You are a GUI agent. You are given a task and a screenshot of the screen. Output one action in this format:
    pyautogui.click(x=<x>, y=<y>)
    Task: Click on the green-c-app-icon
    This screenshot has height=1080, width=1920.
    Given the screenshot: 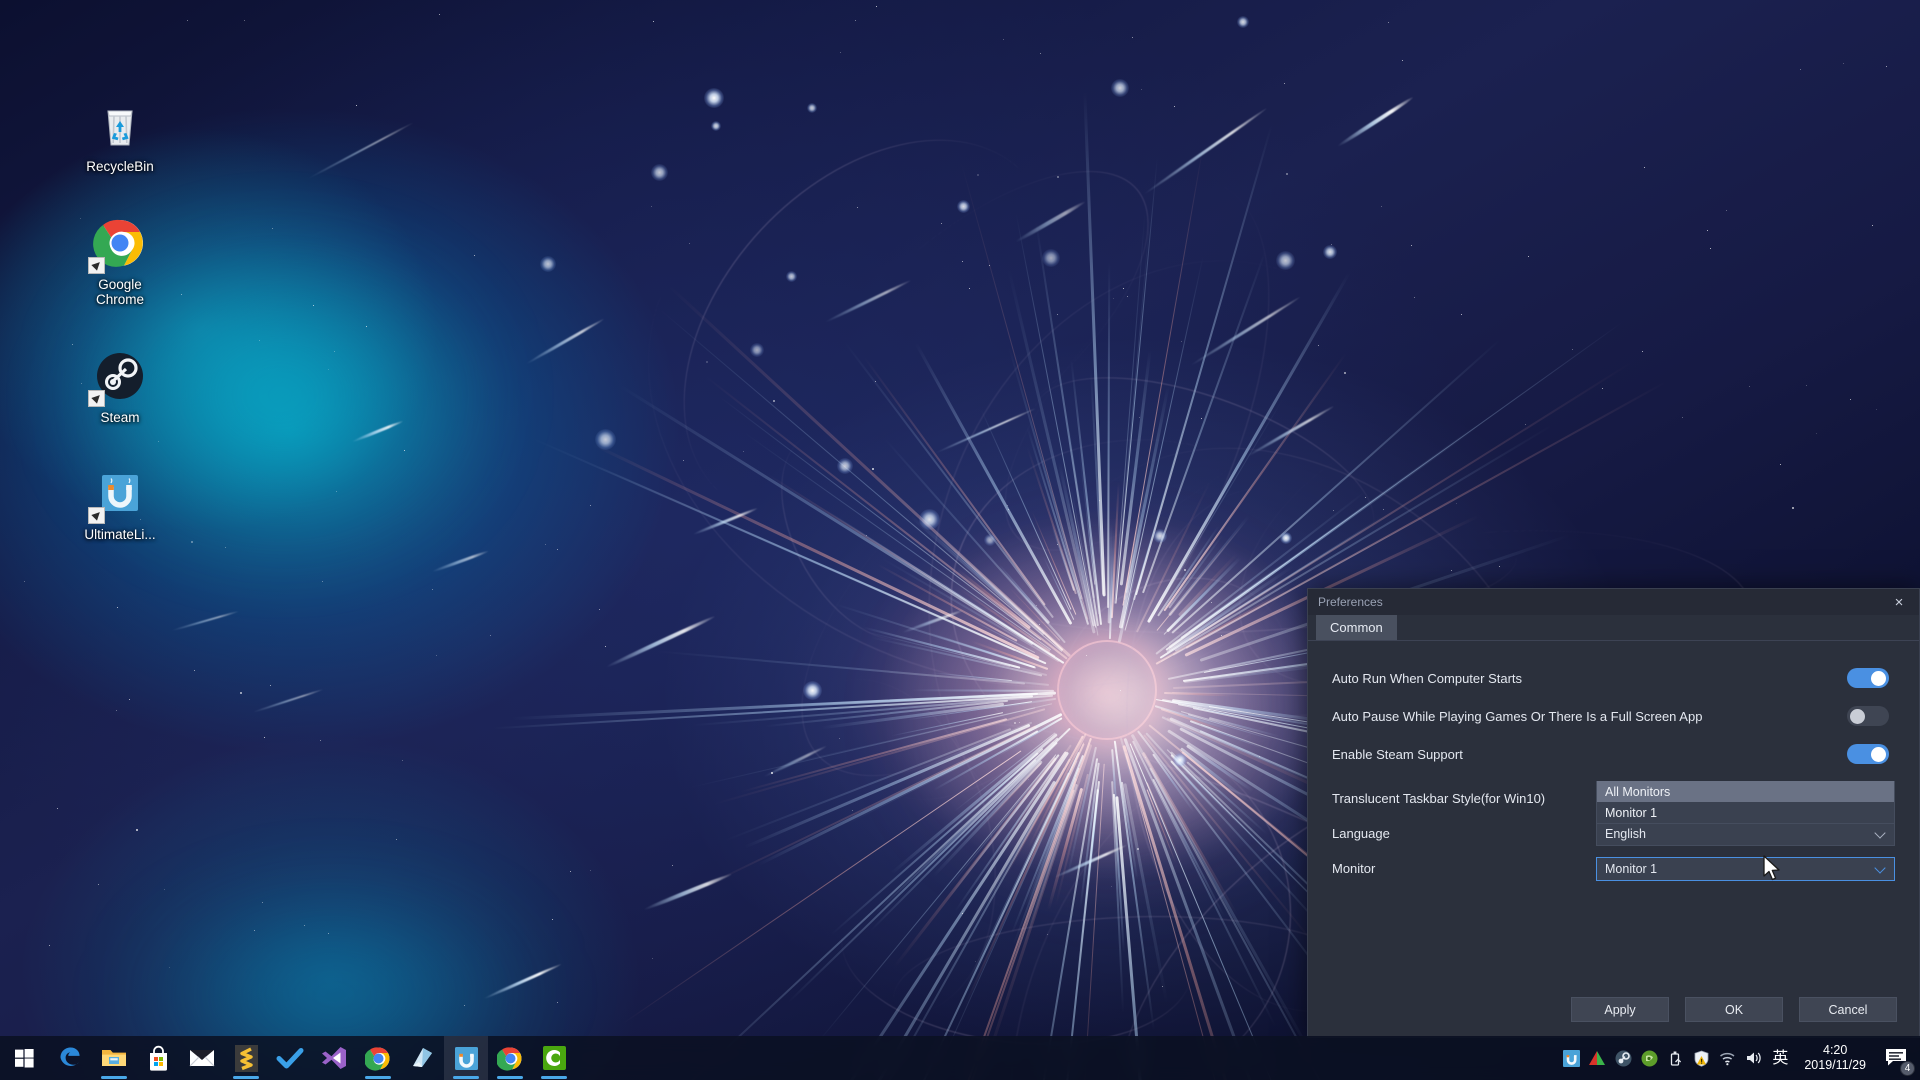 What is the action you would take?
    pyautogui.click(x=554, y=1058)
    